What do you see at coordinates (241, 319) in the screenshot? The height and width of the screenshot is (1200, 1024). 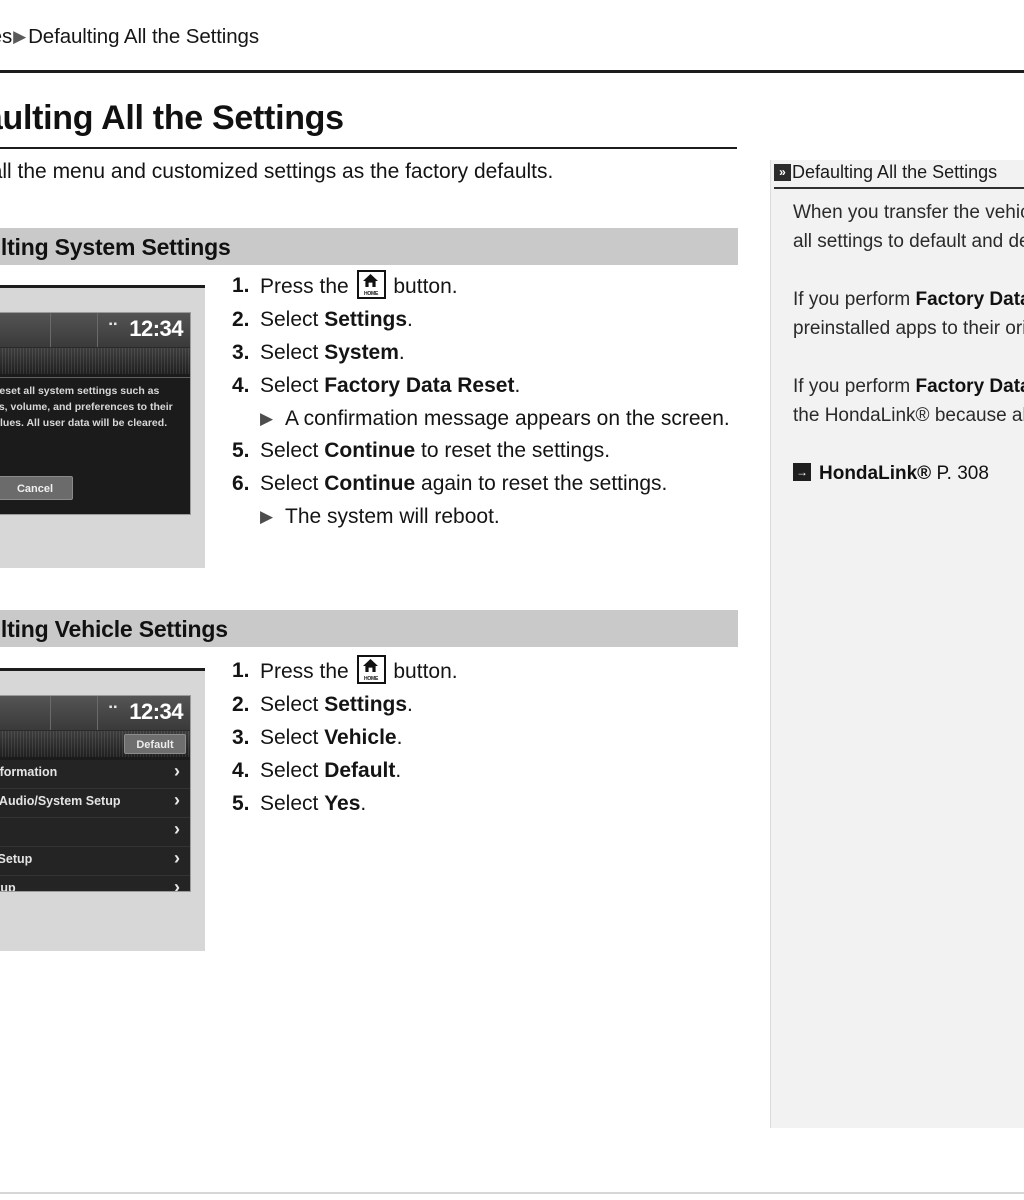 I see `step-number: 2.` at bounding box center [241, 319].